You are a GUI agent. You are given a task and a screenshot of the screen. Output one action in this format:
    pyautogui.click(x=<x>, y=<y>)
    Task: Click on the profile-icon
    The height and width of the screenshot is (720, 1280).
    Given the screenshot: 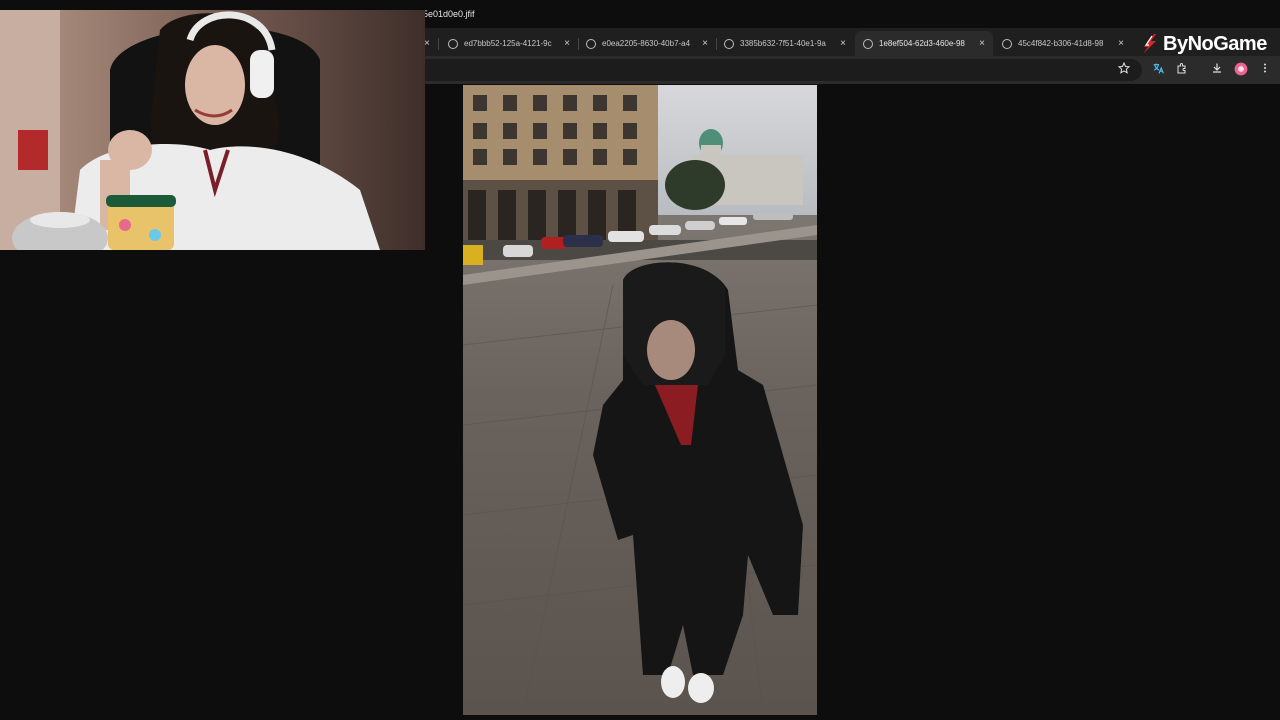 What is the action you would take?
    pyautogui.click(x=1241, y=70)
    